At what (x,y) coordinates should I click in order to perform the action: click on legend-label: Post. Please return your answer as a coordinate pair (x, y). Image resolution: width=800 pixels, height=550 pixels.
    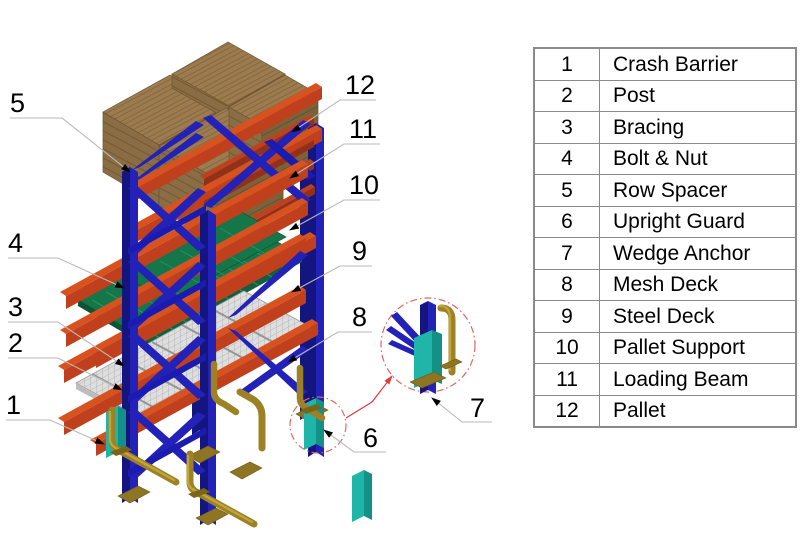
    Looking at the image, I should click on (697, 95).